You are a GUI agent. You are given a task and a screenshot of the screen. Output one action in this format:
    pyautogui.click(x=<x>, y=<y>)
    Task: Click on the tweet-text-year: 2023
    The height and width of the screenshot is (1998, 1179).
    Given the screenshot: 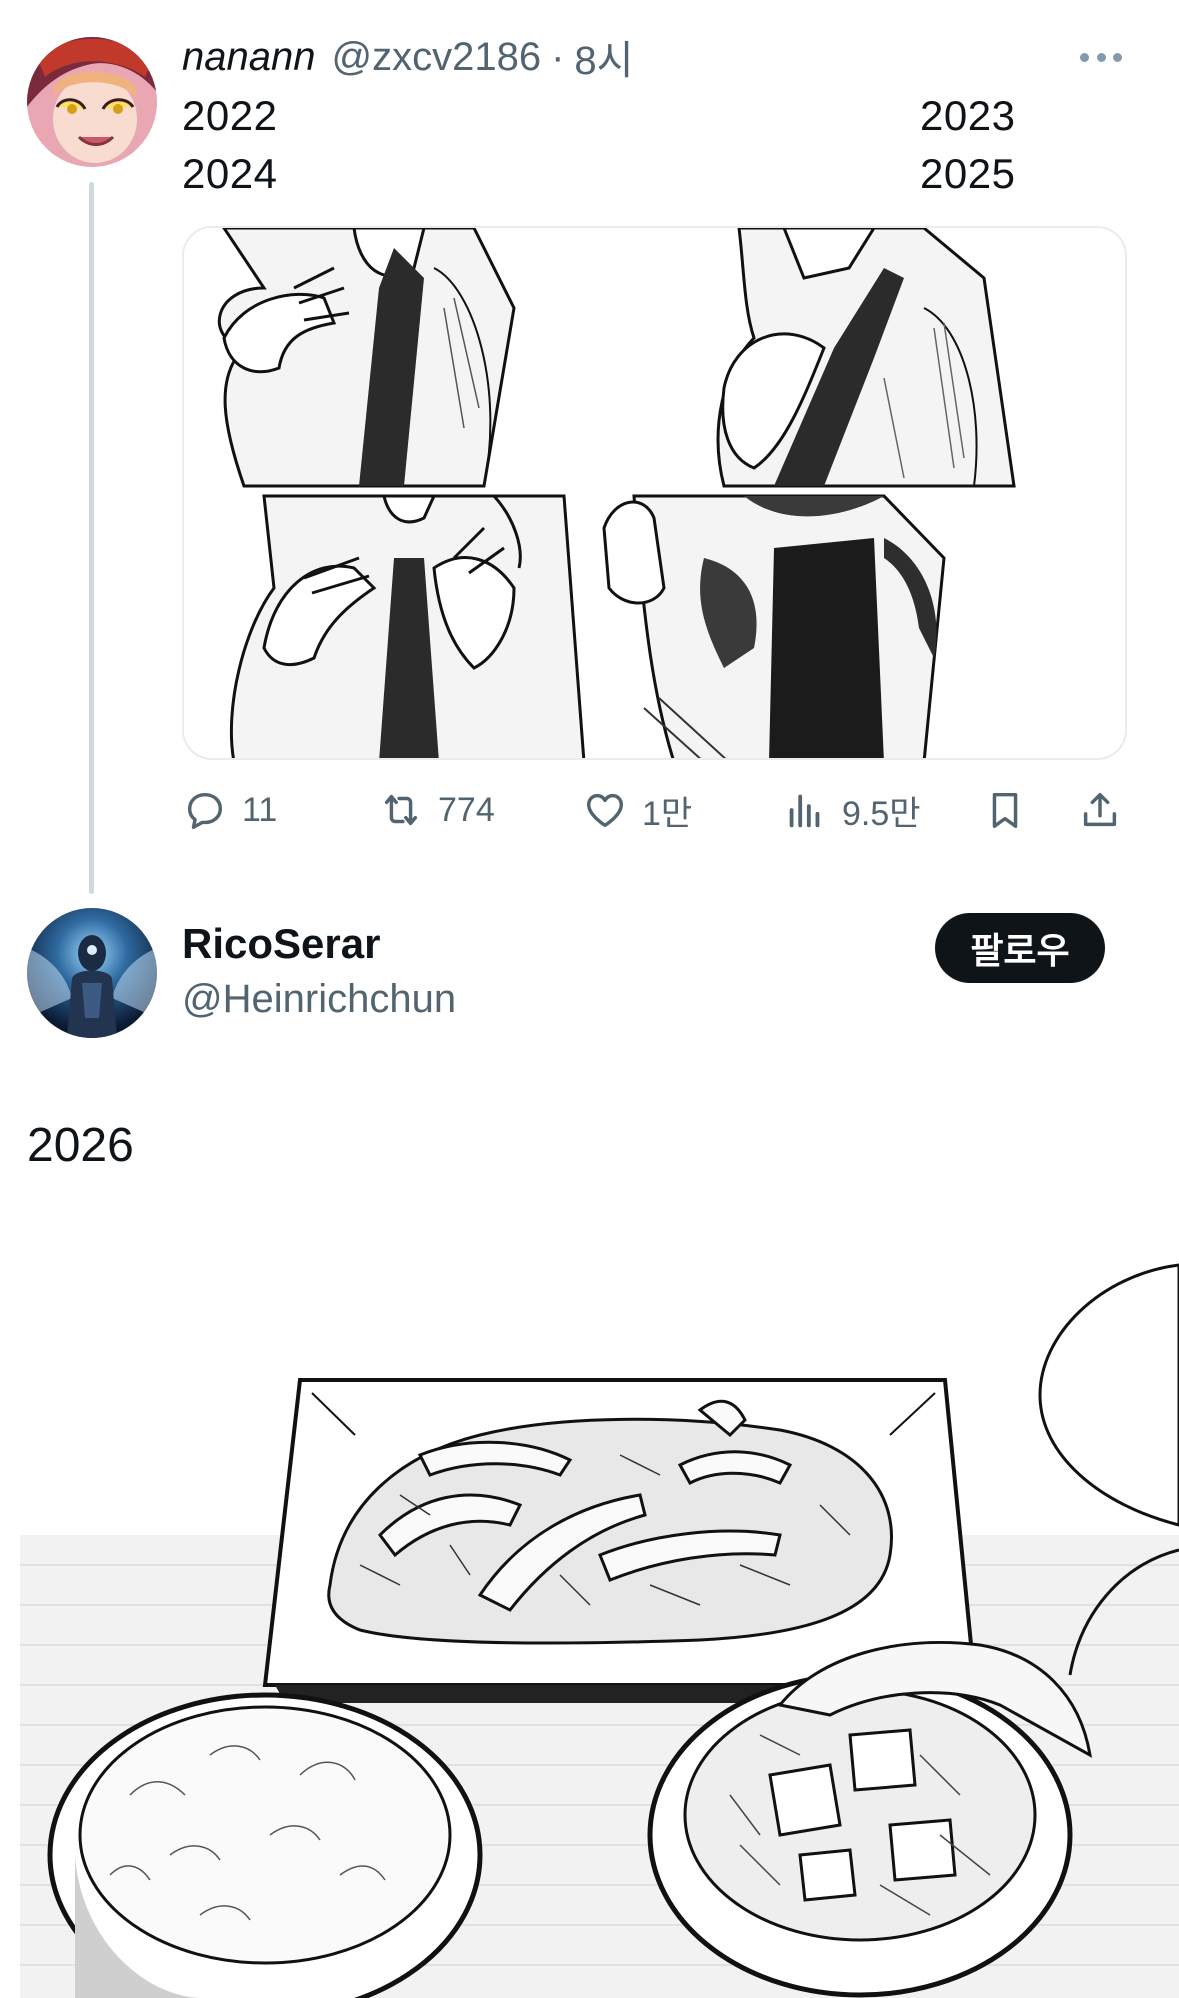 What is the action you would take?
    pyautogui.click(x=968, y=115)
    